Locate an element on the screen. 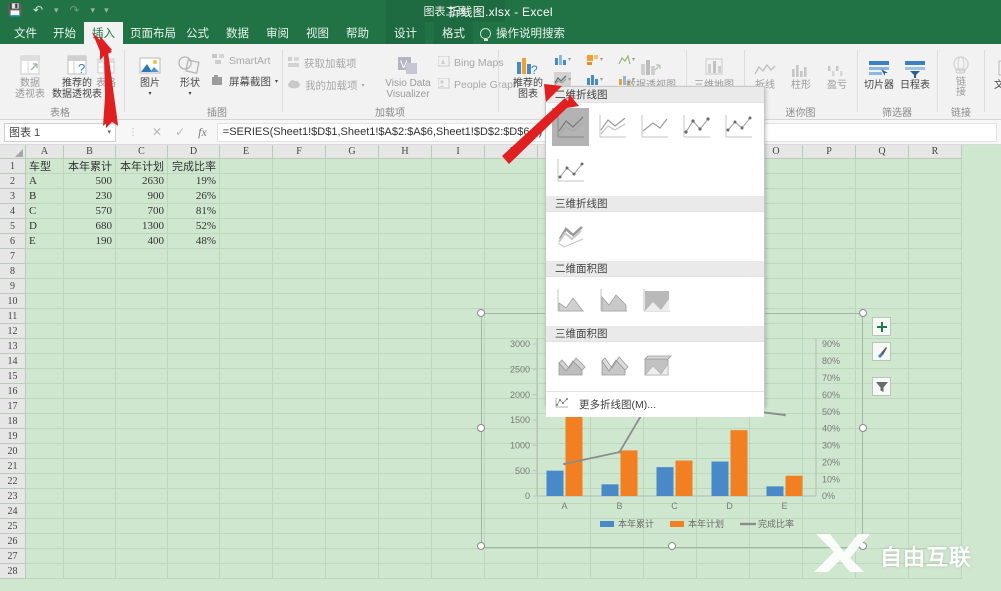  cell-A14 is located at coordinates (45, 361).